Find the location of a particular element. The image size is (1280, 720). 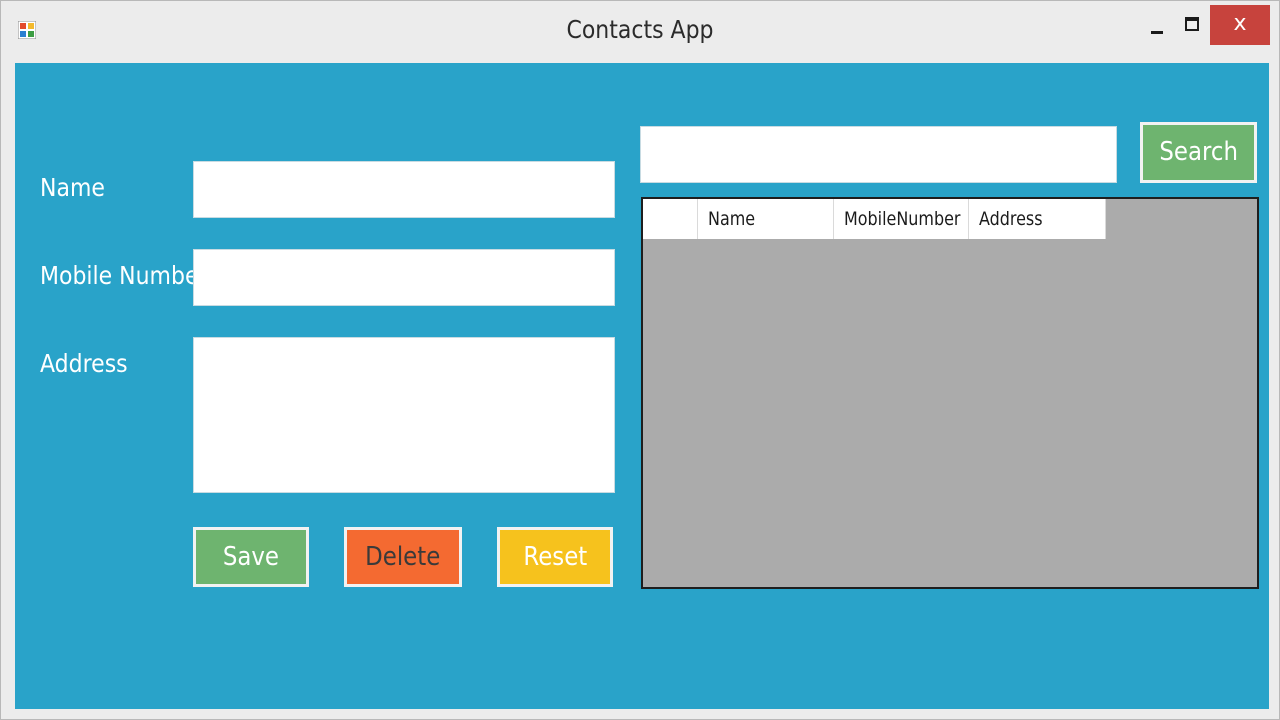

save-button-label: Save is located at coordinates (251, 557).